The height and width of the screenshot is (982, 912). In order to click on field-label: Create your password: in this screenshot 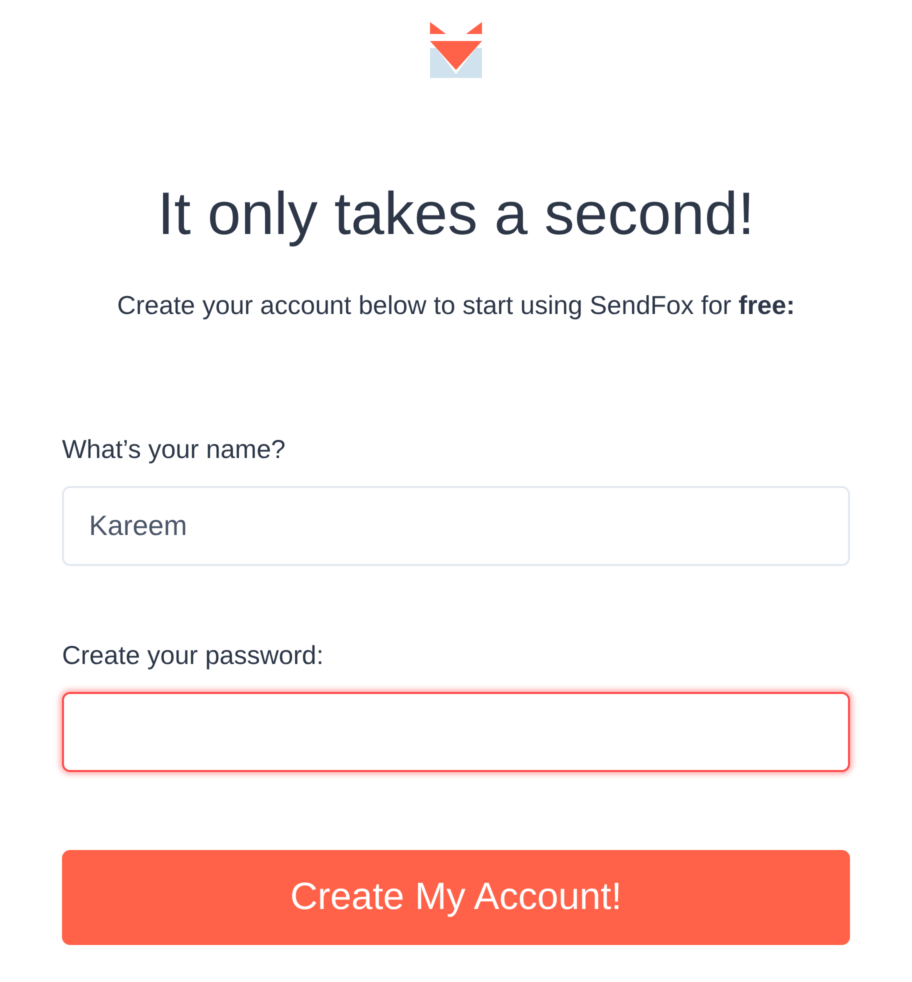, I will do `click(193, 655)`.